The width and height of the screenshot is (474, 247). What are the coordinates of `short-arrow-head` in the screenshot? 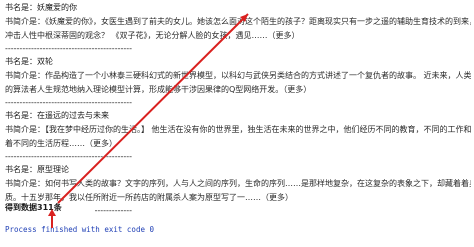 It's located at (52, 212).